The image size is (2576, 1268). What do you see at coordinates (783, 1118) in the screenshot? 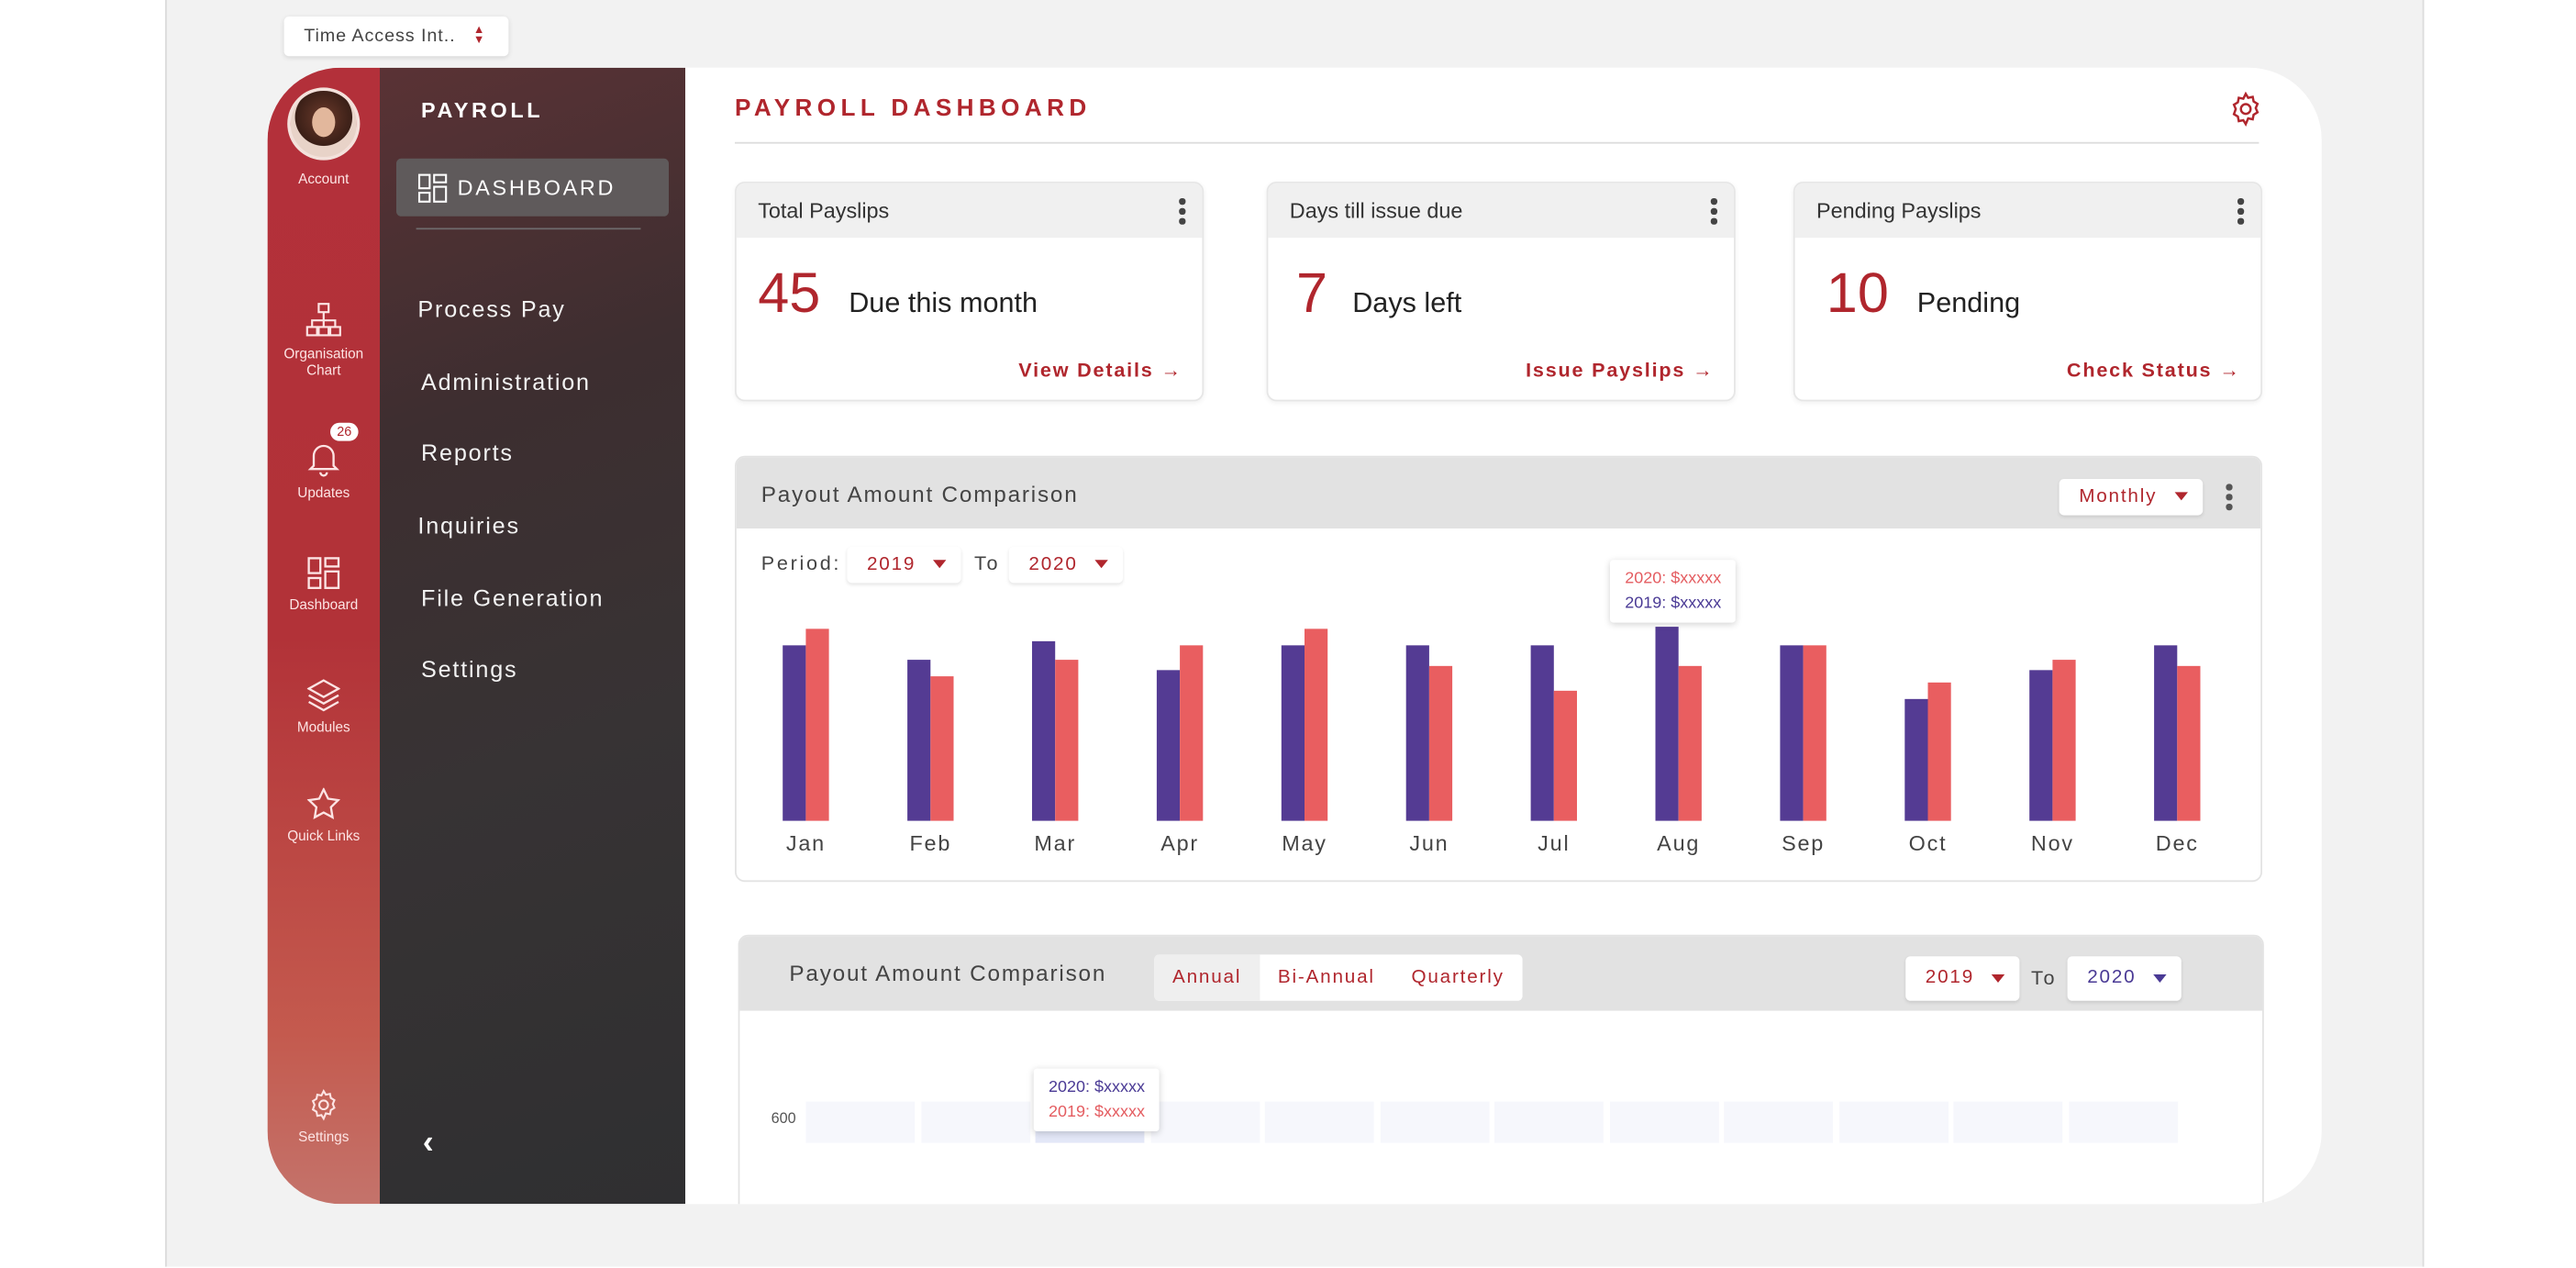
I see `y-tick-label: 600` at bounding box center [783, 1118].